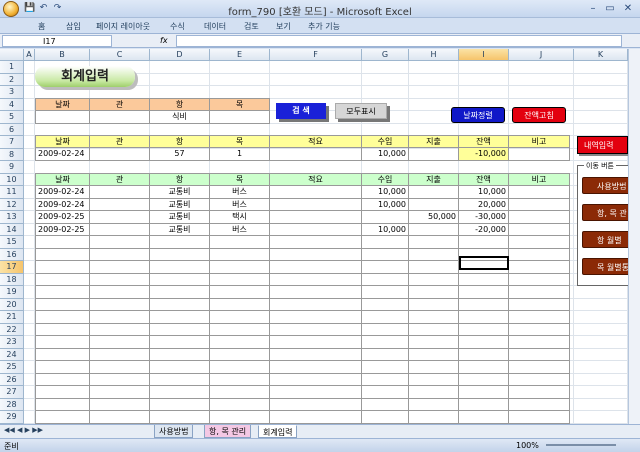  What do you see at coordinates (12, 142) in the screenshot?
I see `row-header: 7` at bounding box center [12, 142].